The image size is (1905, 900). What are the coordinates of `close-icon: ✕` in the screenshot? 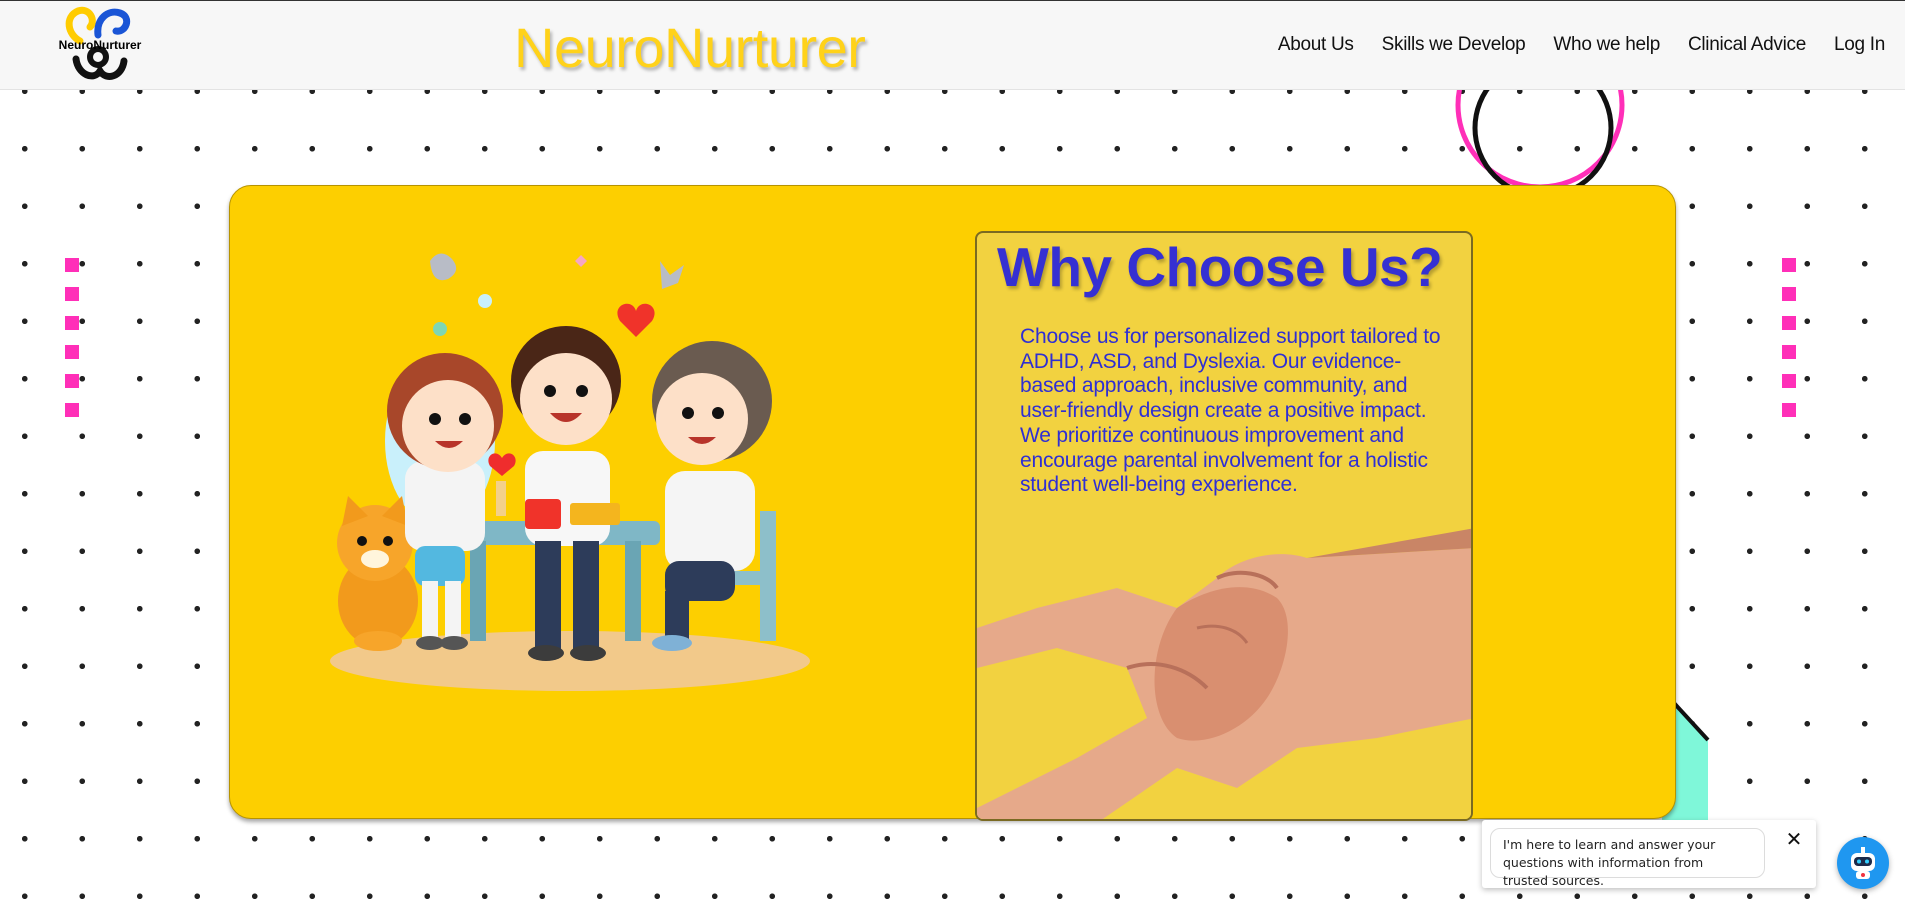 It's located at (1794, 839).